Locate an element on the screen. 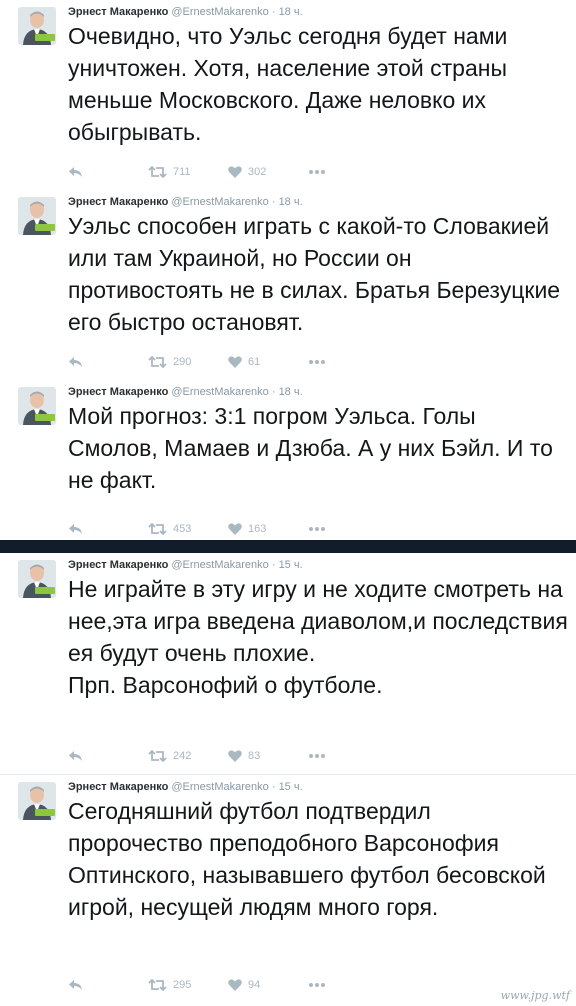  like-count: 83 is located at coordinates (254, 756).